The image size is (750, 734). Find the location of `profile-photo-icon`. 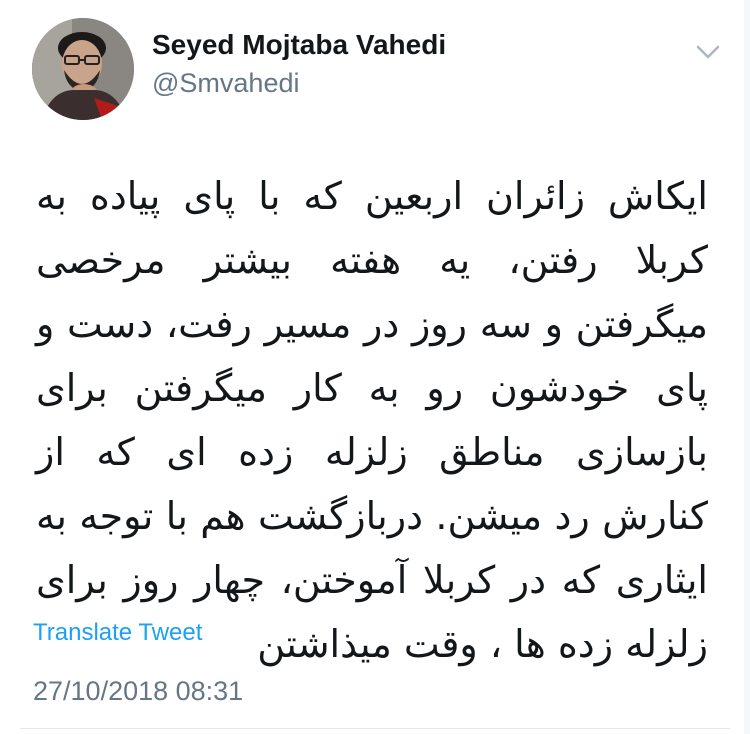

profile-photo-icon is located at coordinates (83, 69).